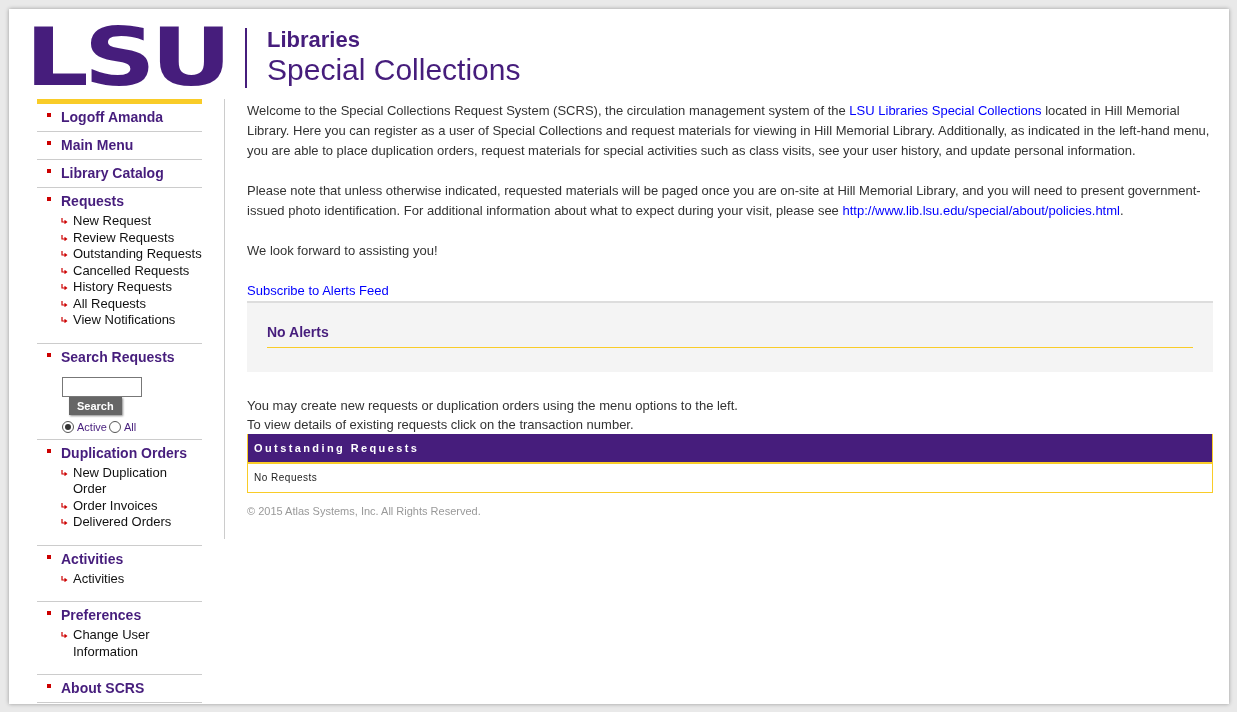  What do you see at coordinates (137, 481) in the screenshot?
I see `menu-item: New Duplication Order` at bounding box center [137, 481].